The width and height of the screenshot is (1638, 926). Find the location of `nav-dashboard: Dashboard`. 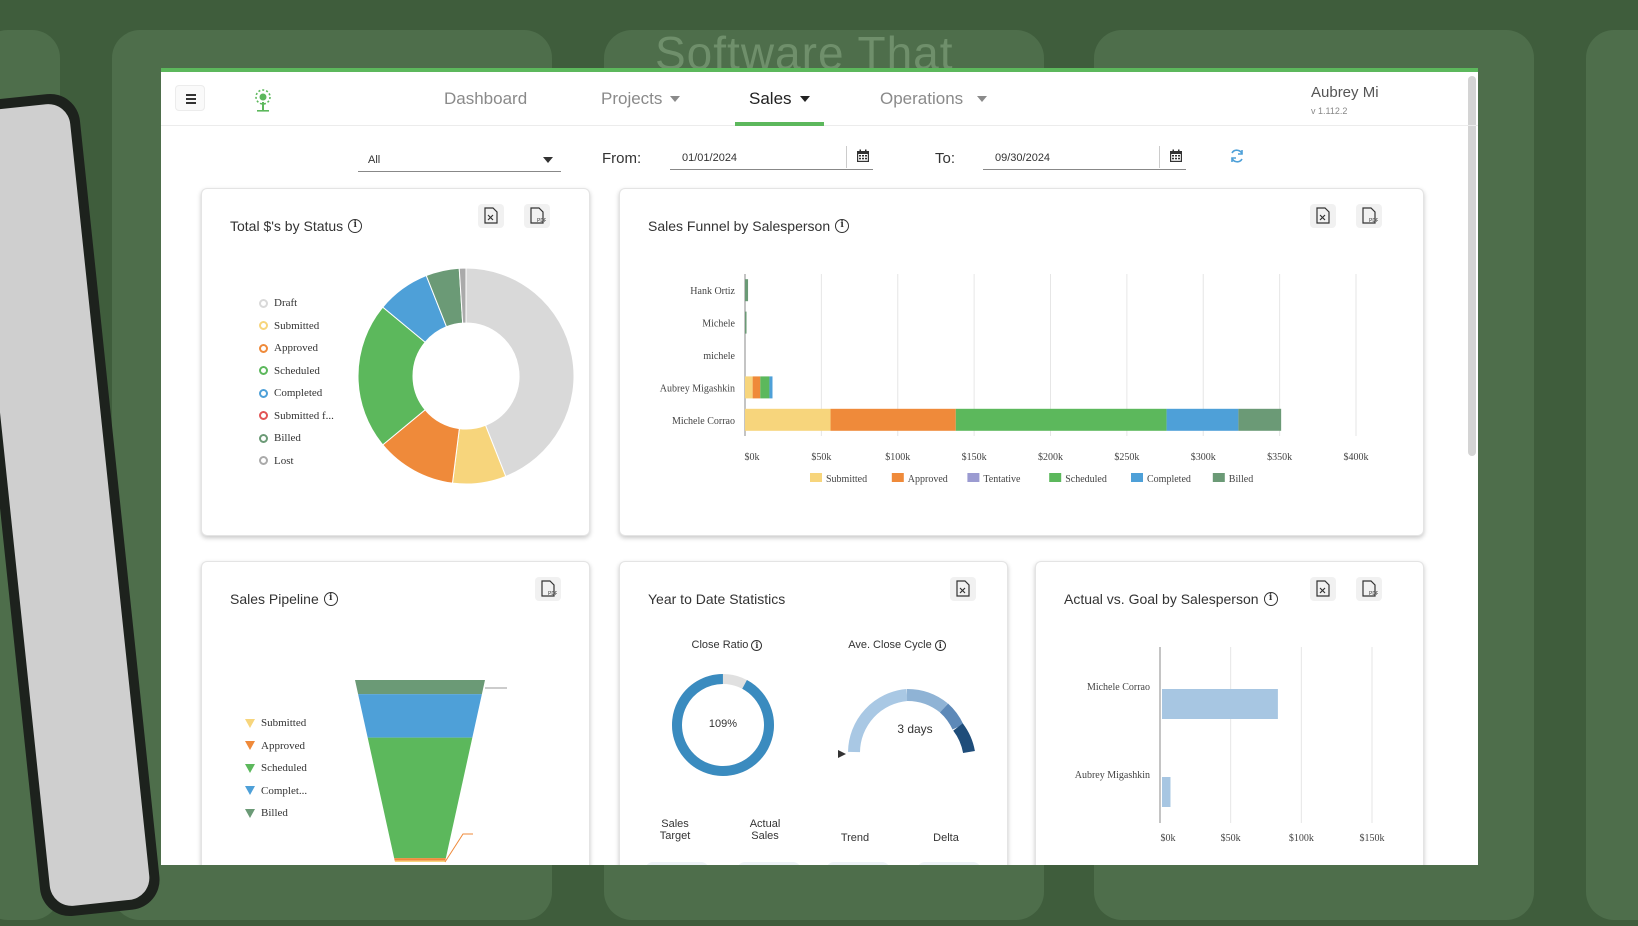

nav-dashboard: Dashboard is located at coordinates (485, 99).